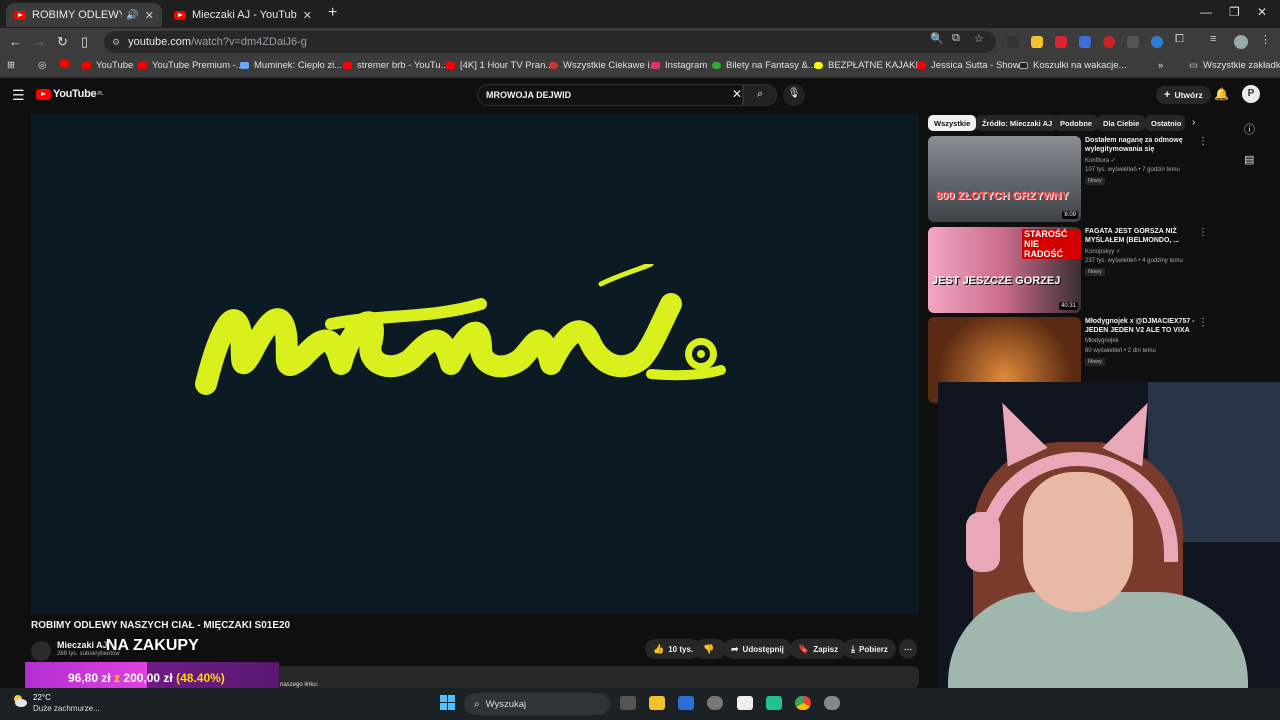 Image resolution: width=1280 pixels, height=720 pixels. What do you see at coordinates (818, 649) in the screenshot?
I see `save-button: 🔖 Zapisz` at bounding box center [818, 649].